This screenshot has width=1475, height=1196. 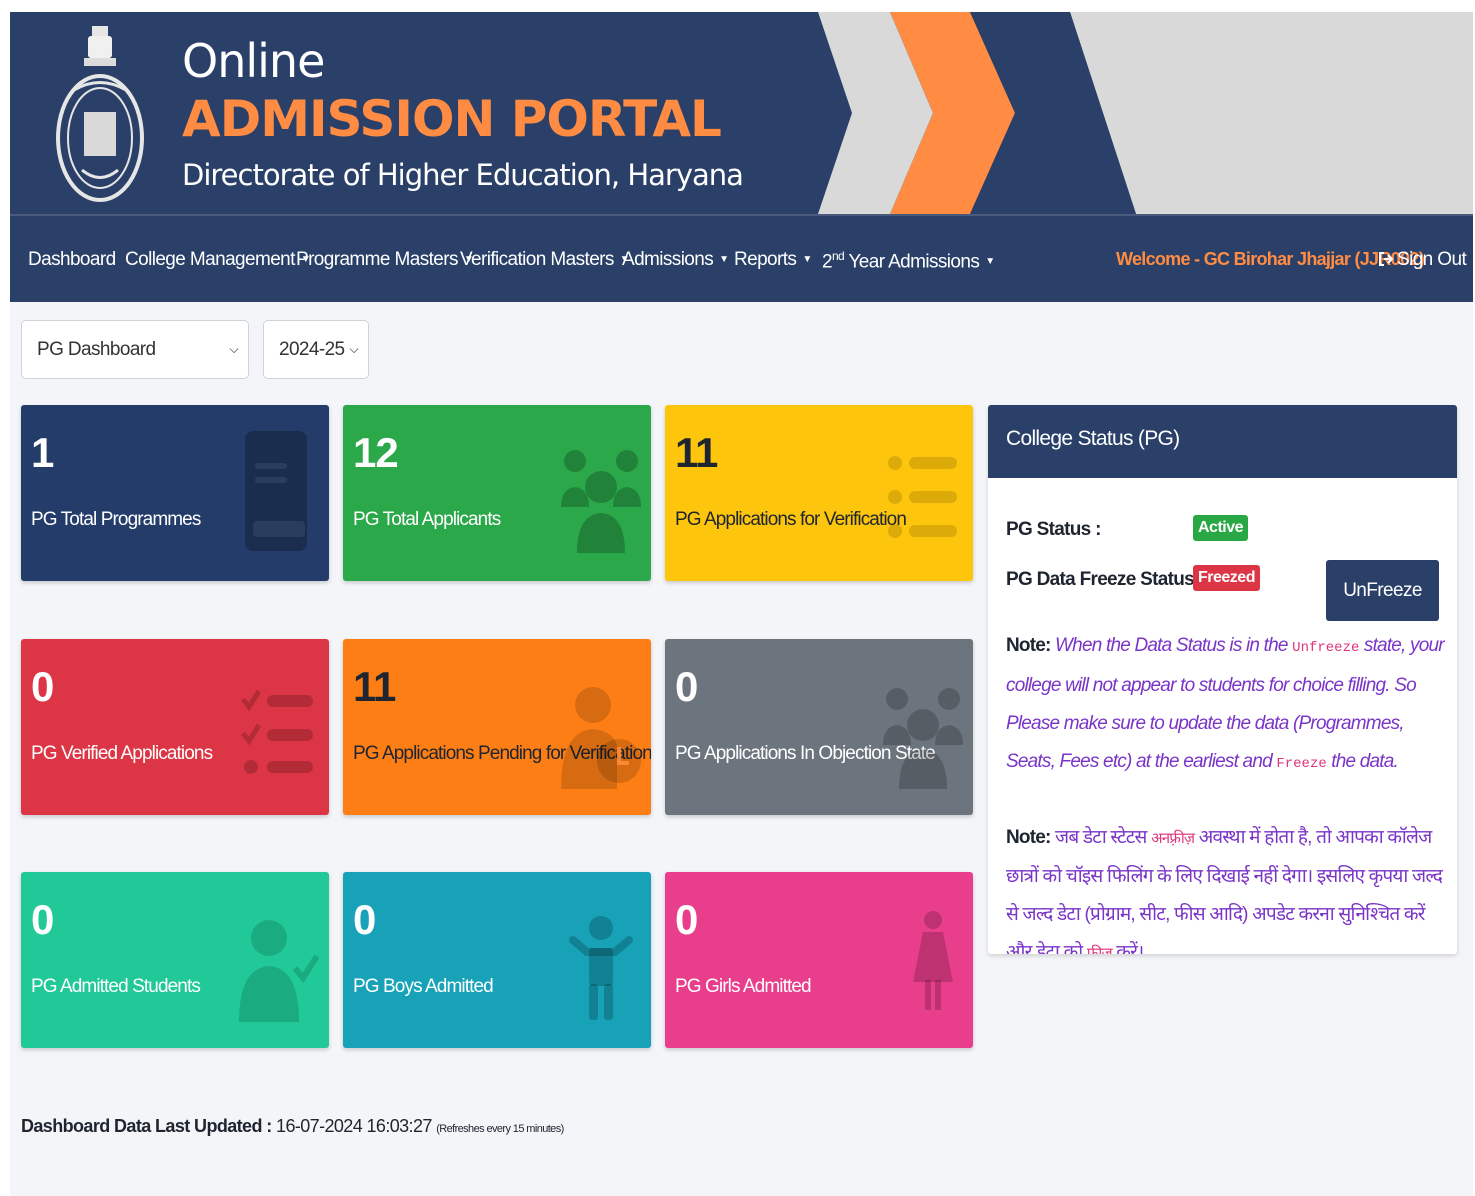 I want to click on haryana-emblem-icon, so click(x=100, y=114).